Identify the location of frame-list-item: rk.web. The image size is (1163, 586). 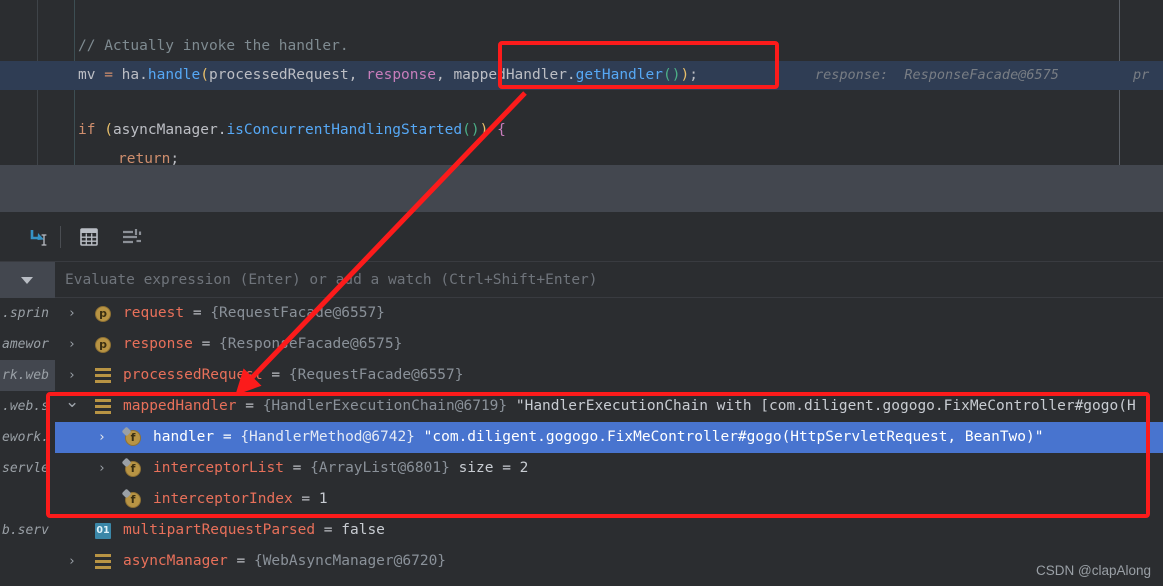
(27, 375).